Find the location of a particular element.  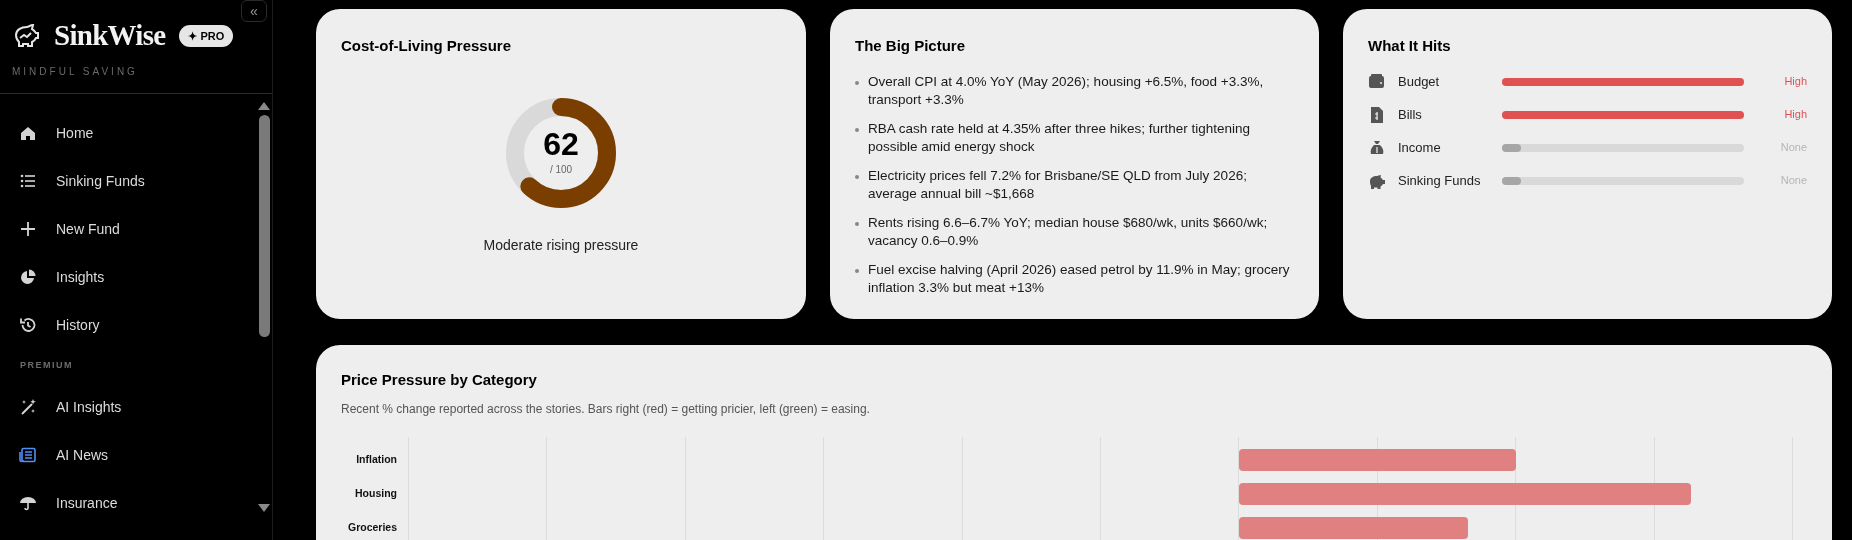

category-label: Budget is located at coordinates (1419, 81).